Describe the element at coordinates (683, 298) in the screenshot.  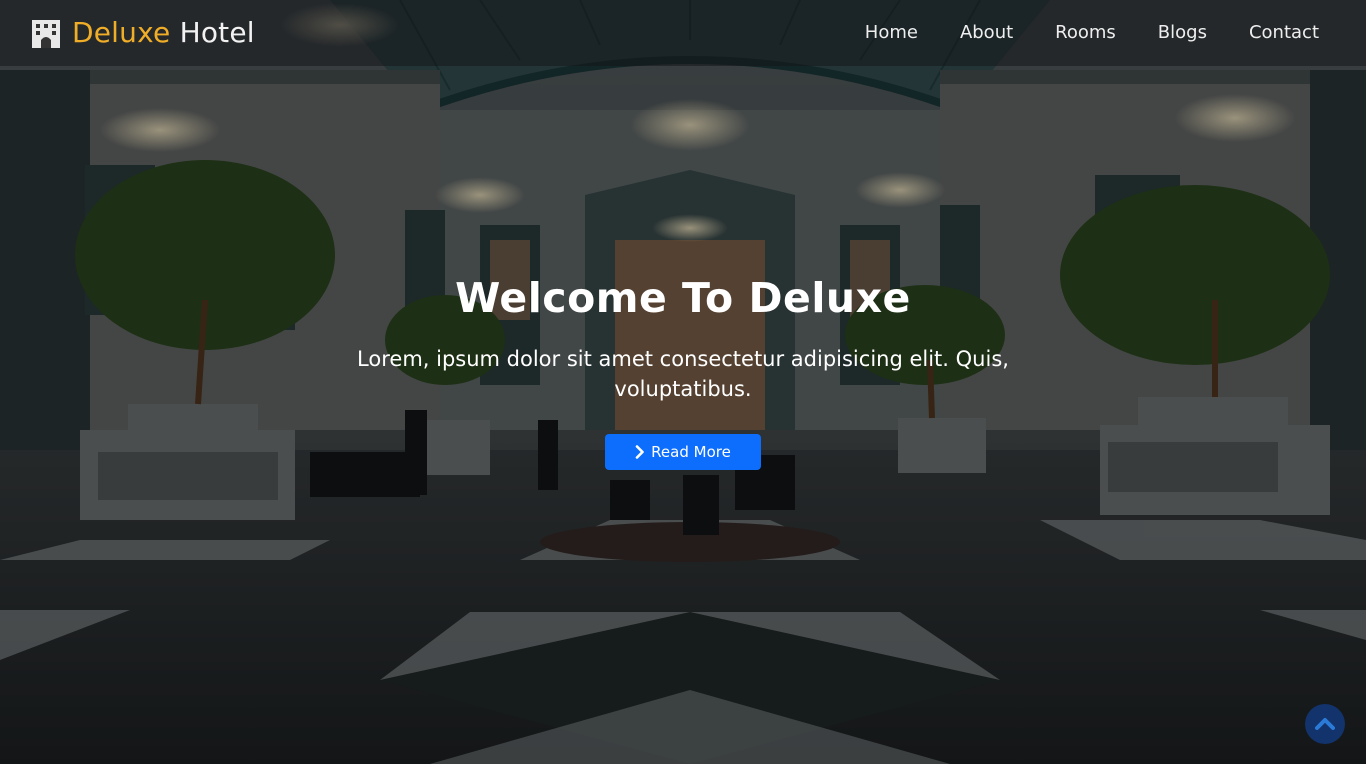
I see `hero-title: Welcome To Deluxe` at that location.